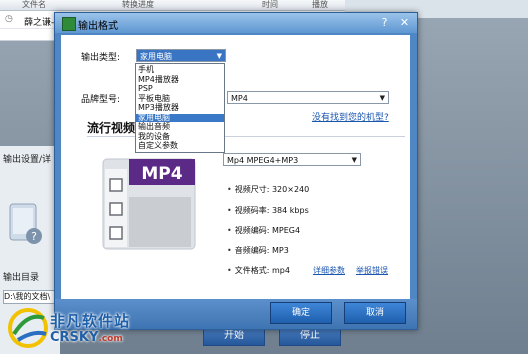 This screenshot has height=354, width=528. What do you see at coordinates (101, 100) in the screenshot?
I see `brand-model-label: 品牌型号:` at bounding box center [101, 100].